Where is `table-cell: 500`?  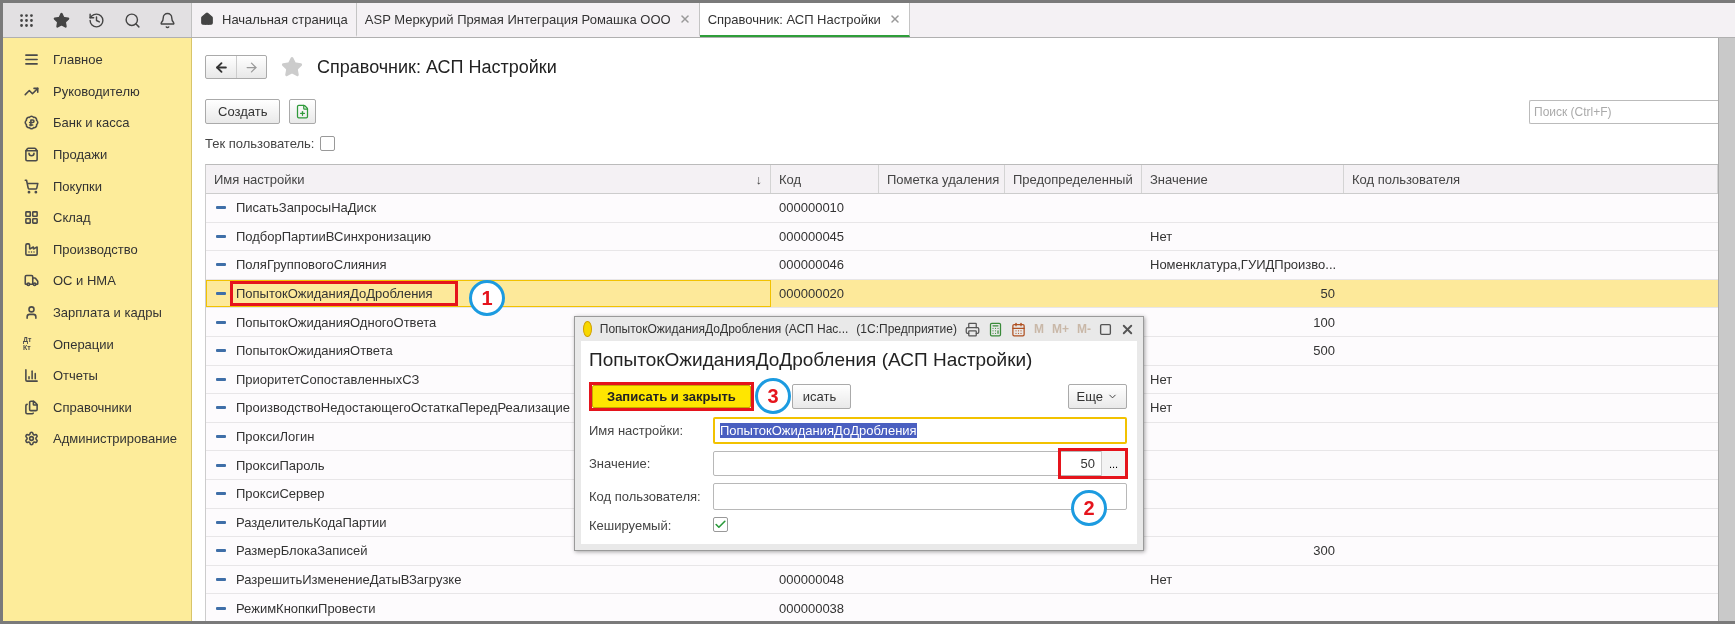 table-cell: 500 is located at coordinates (1324, 351).